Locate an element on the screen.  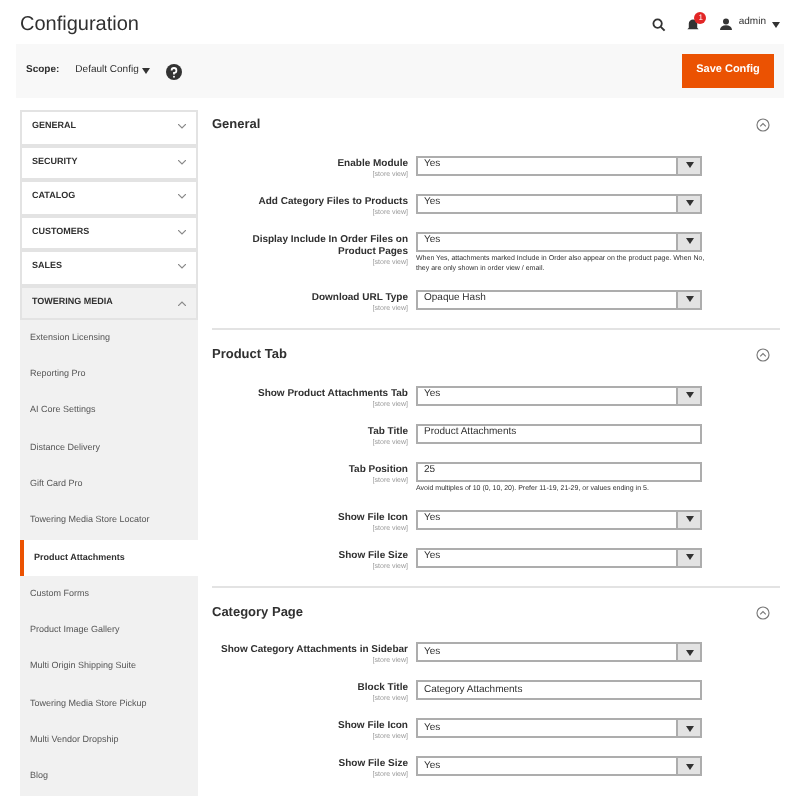
user-icon is located at coordinates (726, 24).